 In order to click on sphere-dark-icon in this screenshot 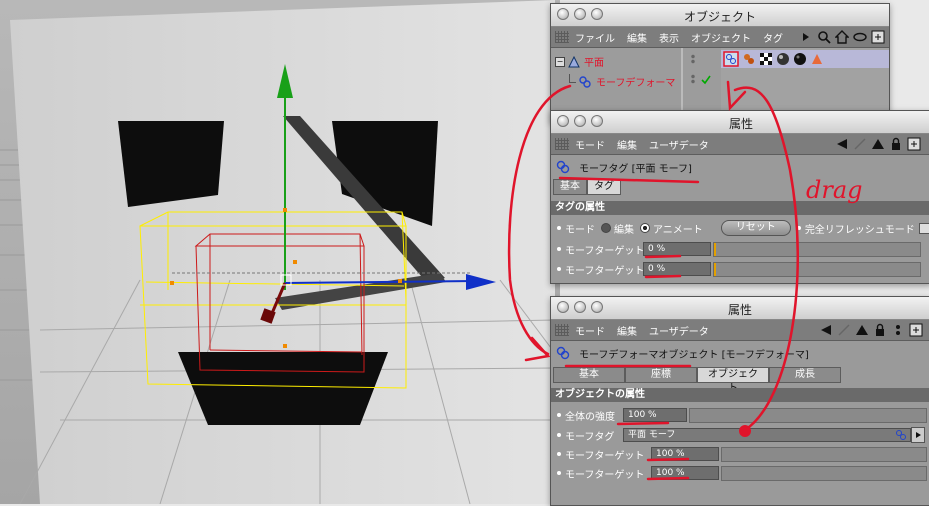, I will do `click(800, 59)`.